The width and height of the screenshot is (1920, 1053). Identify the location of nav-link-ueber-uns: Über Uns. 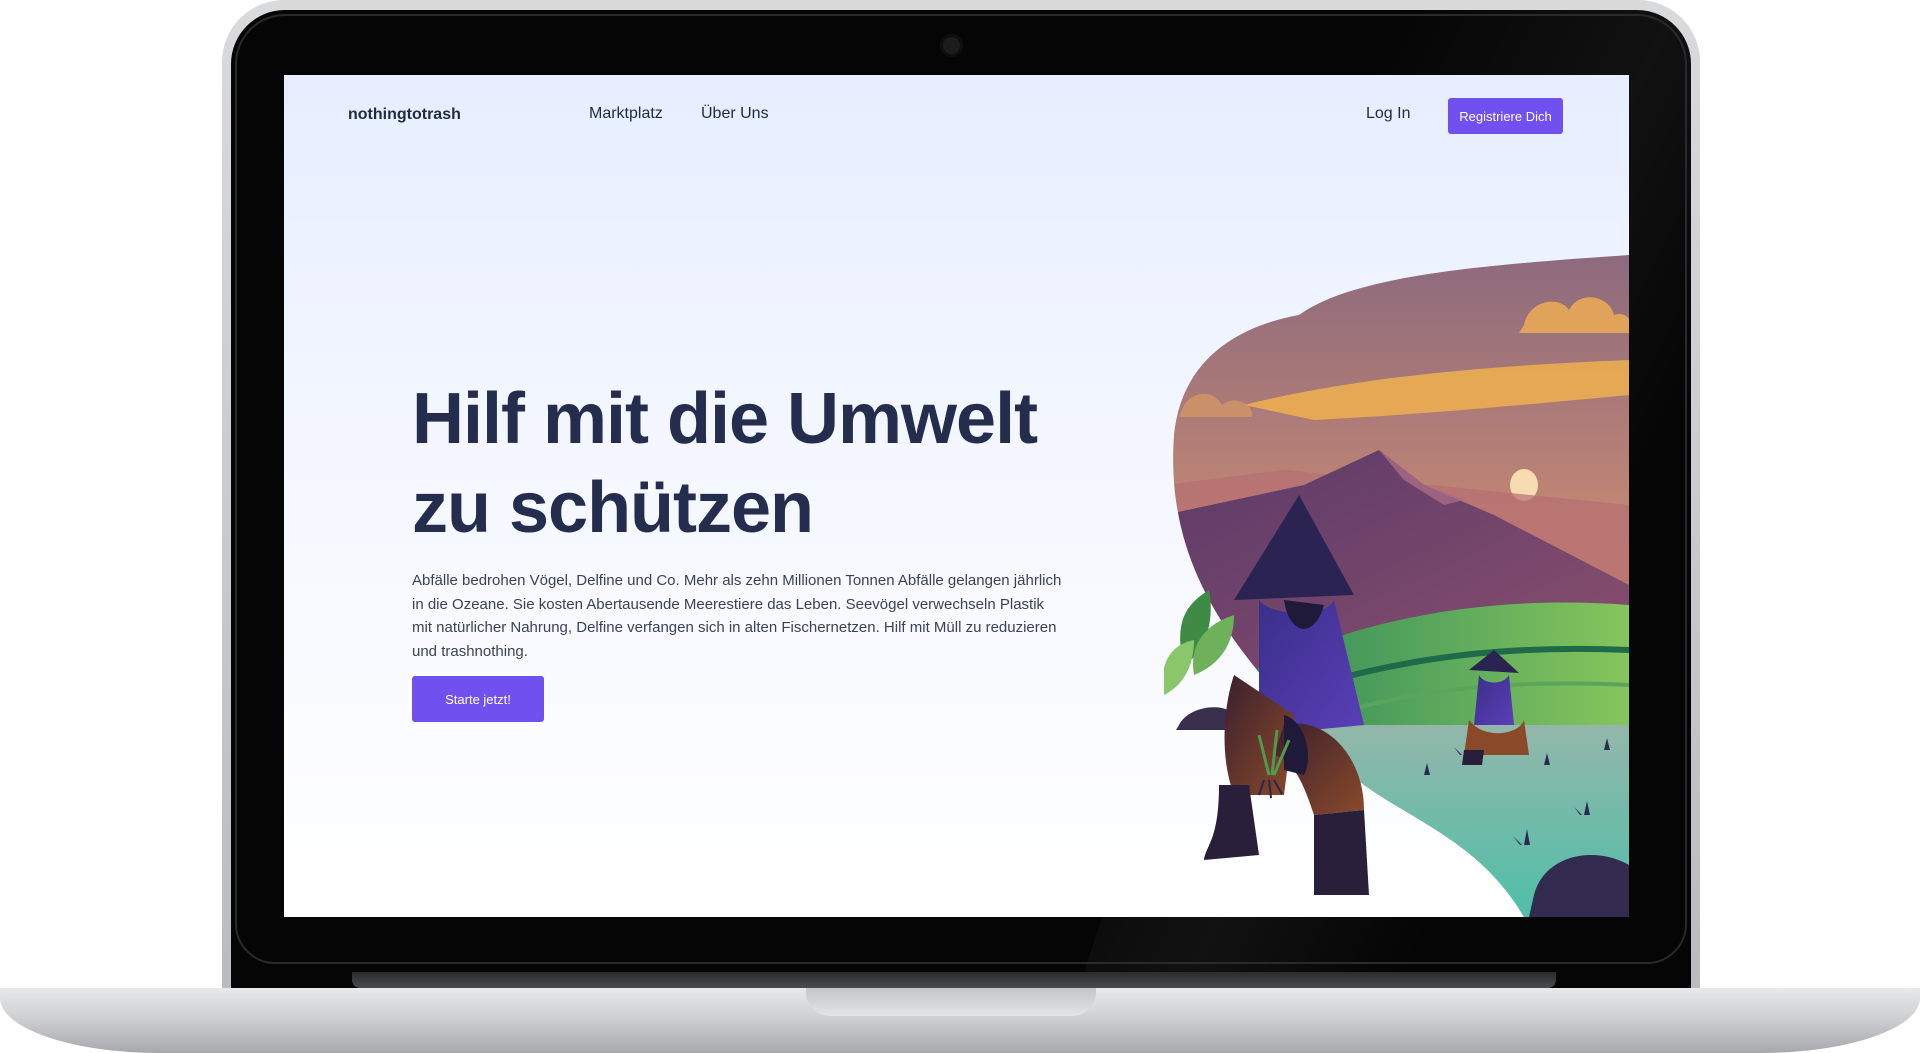
(735, 114).